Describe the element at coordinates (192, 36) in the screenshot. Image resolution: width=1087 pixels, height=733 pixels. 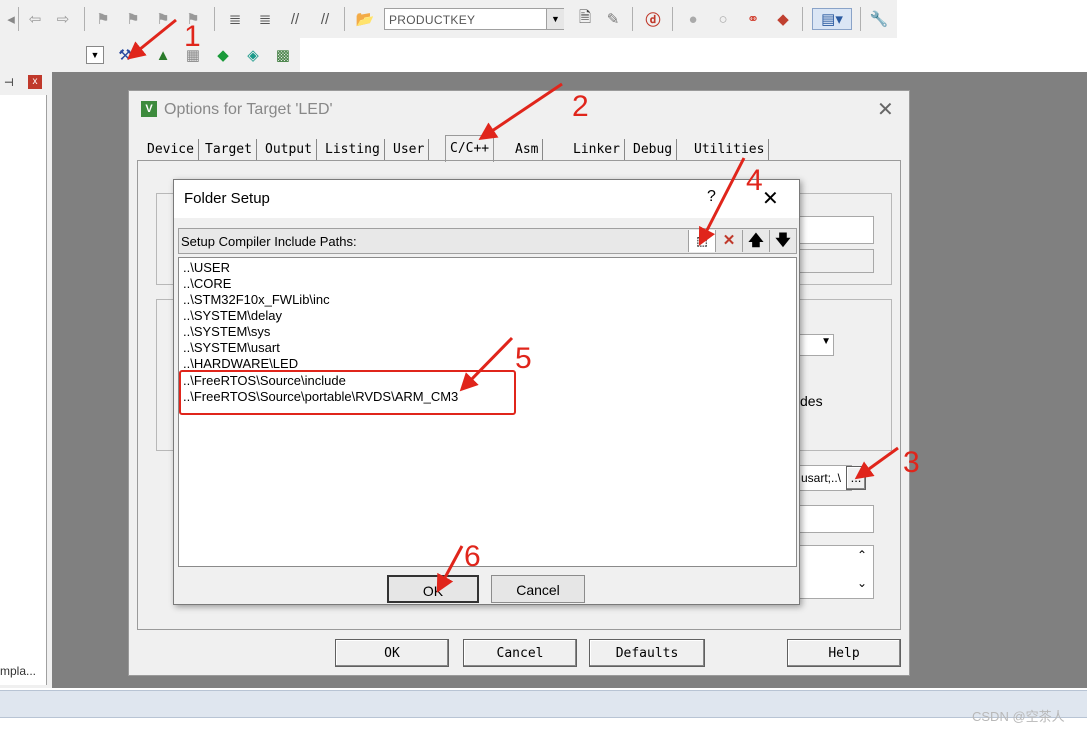
I see `annotation-number: 1` at that location.